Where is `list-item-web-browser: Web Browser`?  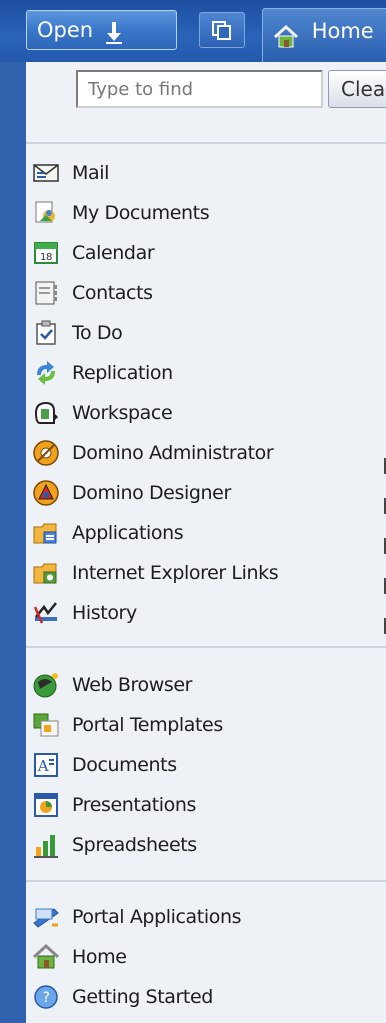
list-item-web-browser: Web Browser is located at coordinates (209, 685).